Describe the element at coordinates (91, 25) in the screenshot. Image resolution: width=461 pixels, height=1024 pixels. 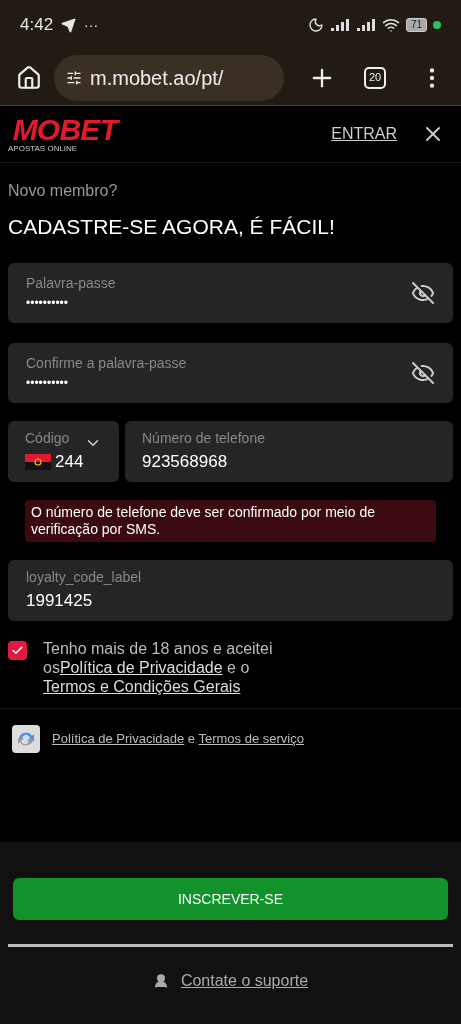
I see `status-more: ···` at that location.